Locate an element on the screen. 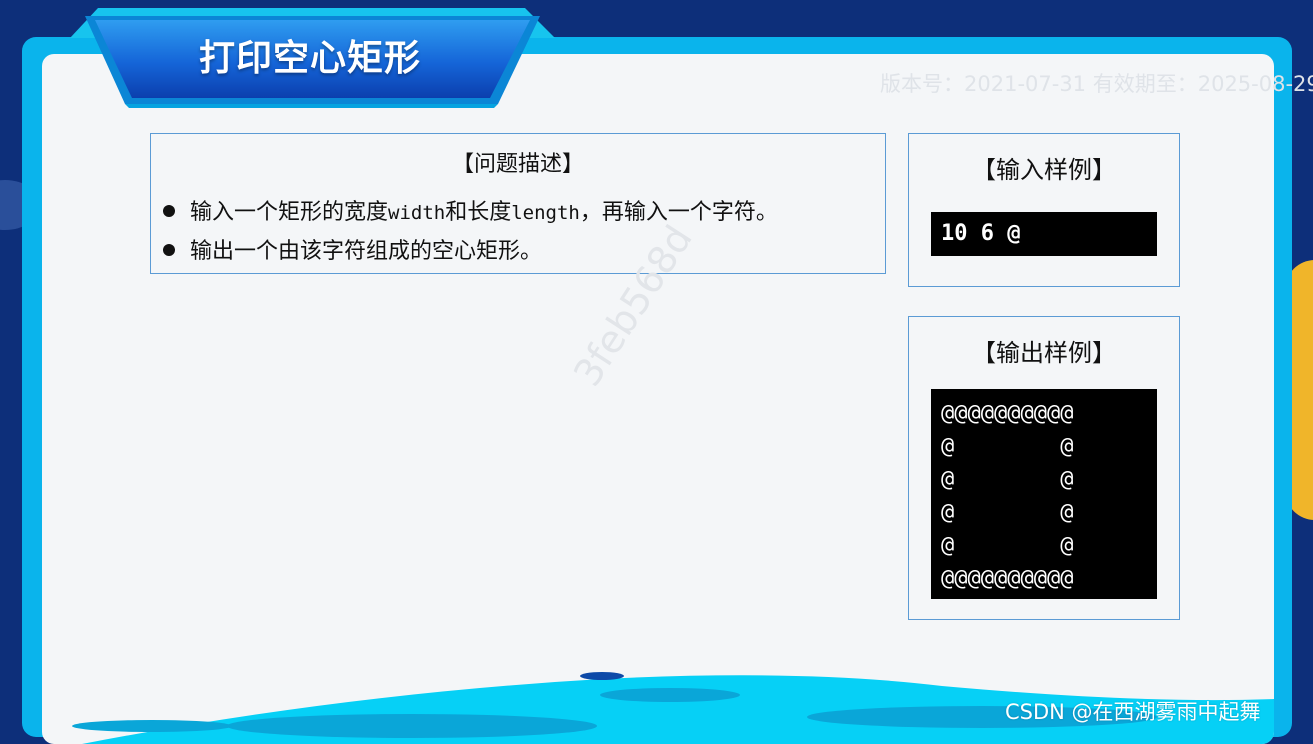 The width and height of the screenshot is (1313, 744). input-sample-box: 【输入样例】 10 6 @ is located at coordinates (1044, 210).